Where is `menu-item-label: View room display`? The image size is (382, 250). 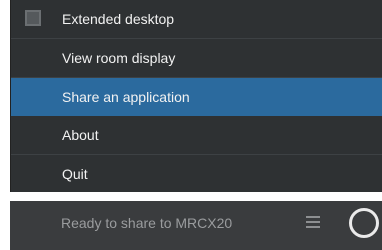 menu-item-label: View room display is located at coordinates (119, 58).